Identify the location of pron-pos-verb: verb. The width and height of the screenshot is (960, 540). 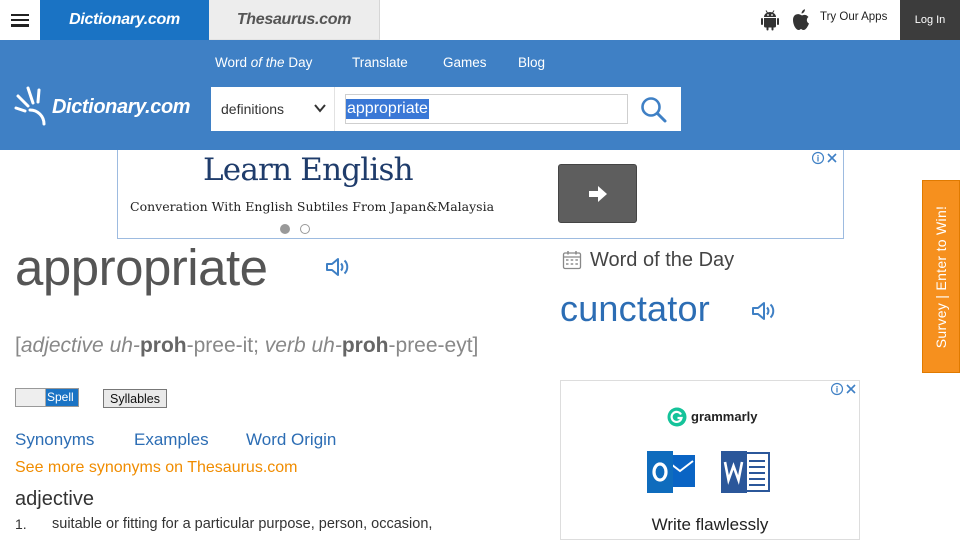
(285, 345).